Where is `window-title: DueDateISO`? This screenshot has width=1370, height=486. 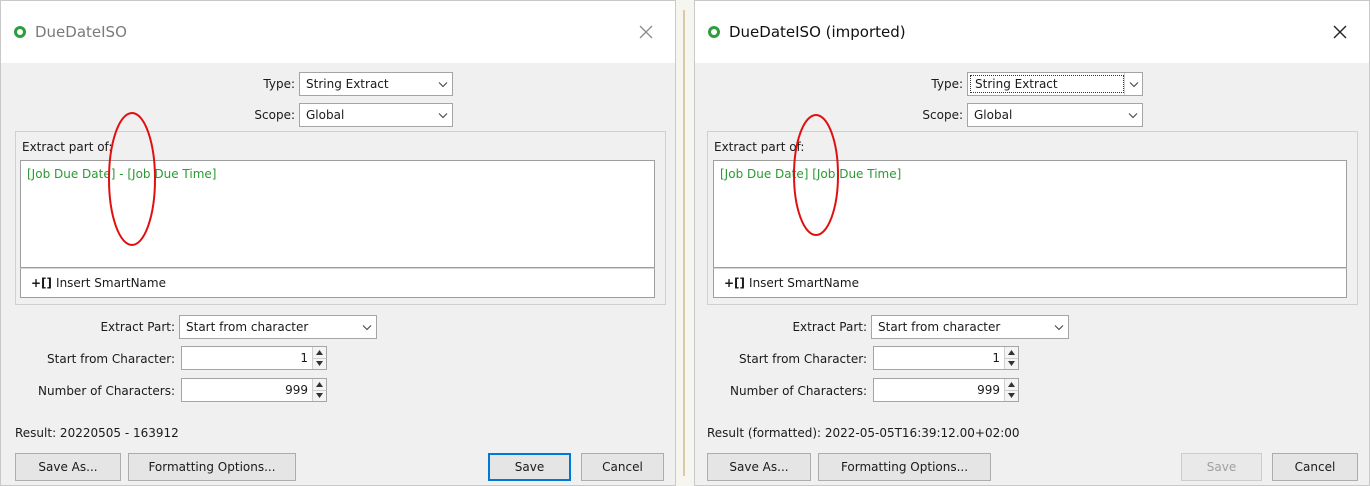
window-title: DueDateISO is located at coordinates (81, 32).